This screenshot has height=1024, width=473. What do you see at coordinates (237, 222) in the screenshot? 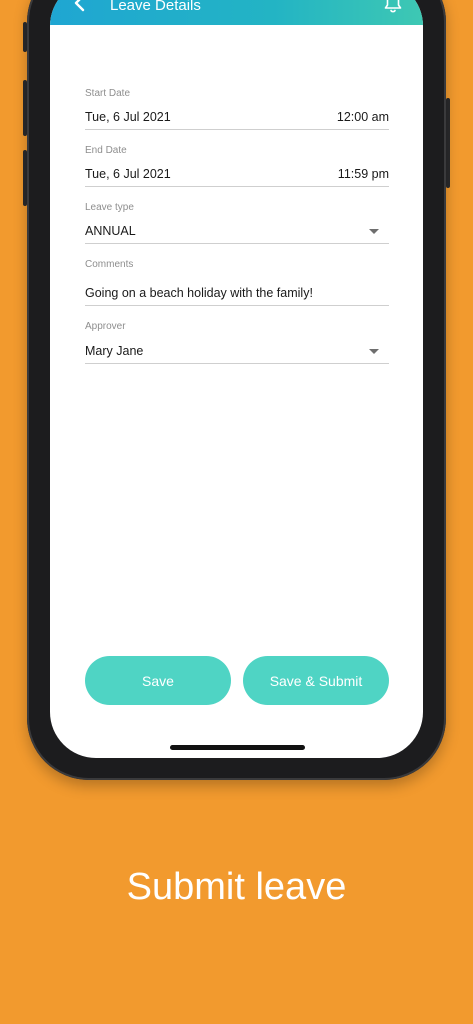
I see `leave-type-select: Leave type ANNUAL` at bounding box center [237, 222].